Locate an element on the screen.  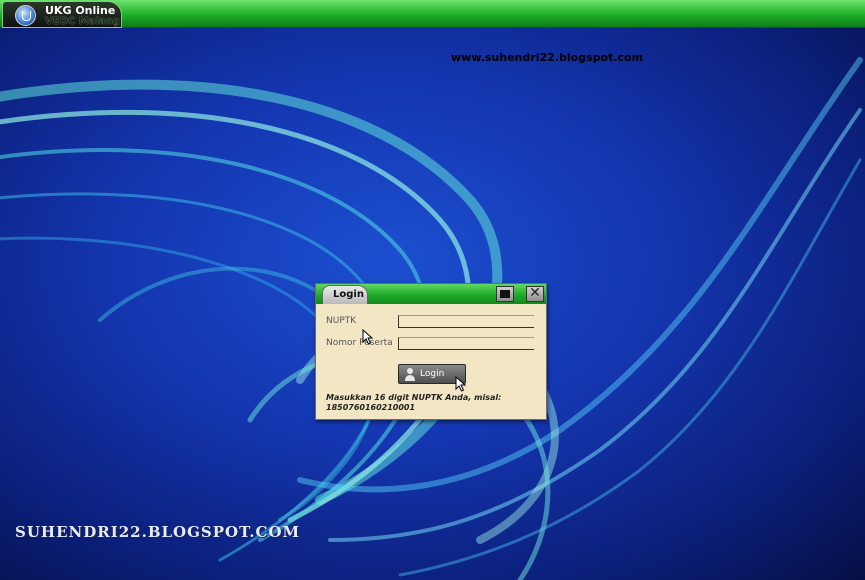
app-tab: UKG Online VEDC Malang is located at coordinates (62, 14).